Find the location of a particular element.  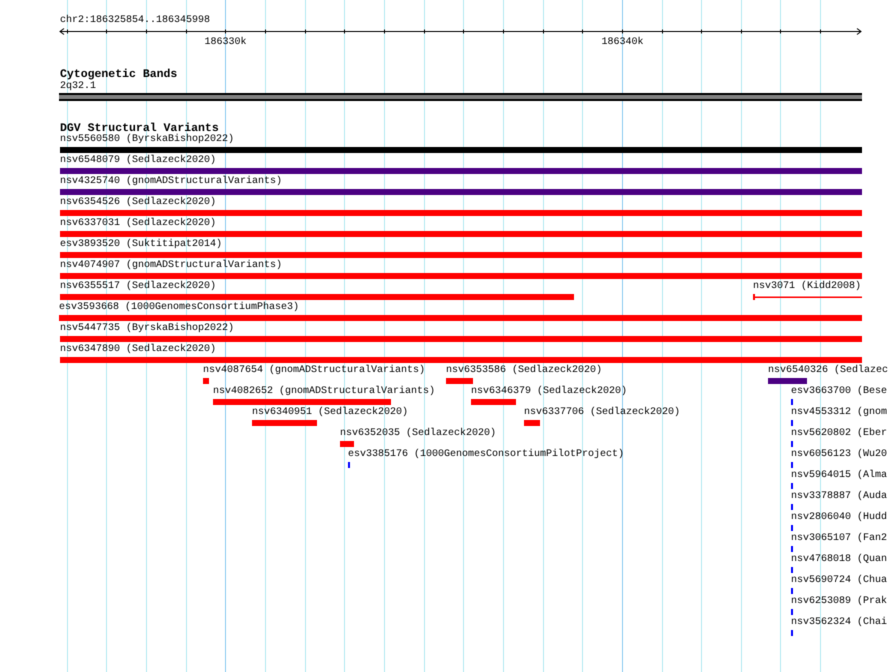

variant-label: nsv3562324 (Chai is located at coordinates (839, 623).